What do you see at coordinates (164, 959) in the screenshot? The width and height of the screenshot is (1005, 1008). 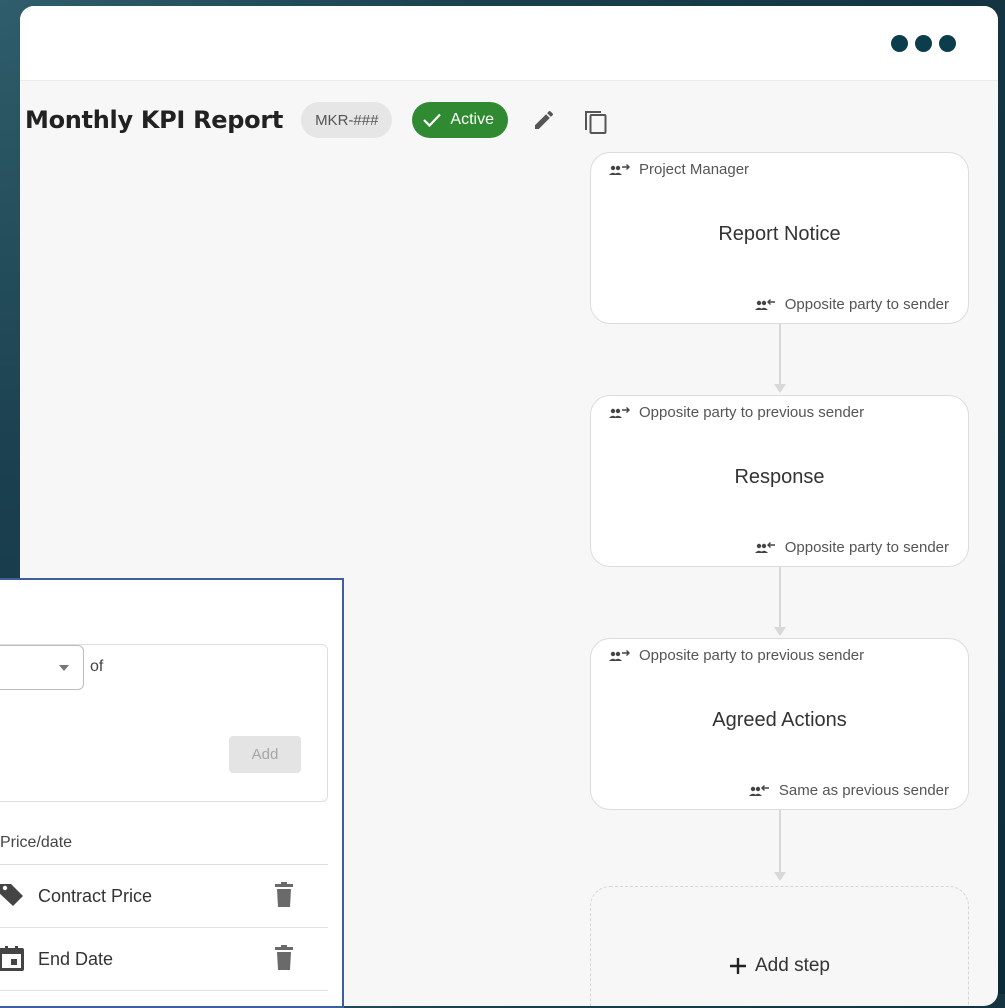 I see `table-row: End Date` at bounding box center [164, 959].